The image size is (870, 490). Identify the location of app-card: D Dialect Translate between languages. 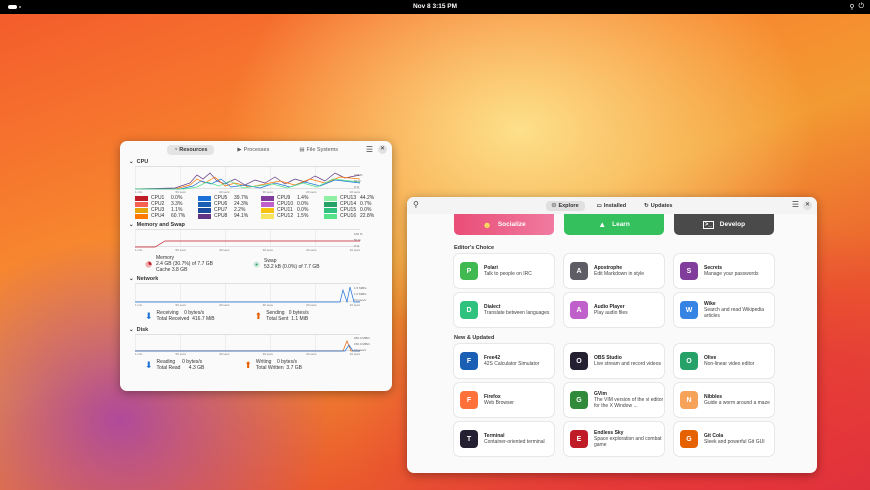
(504, 310).